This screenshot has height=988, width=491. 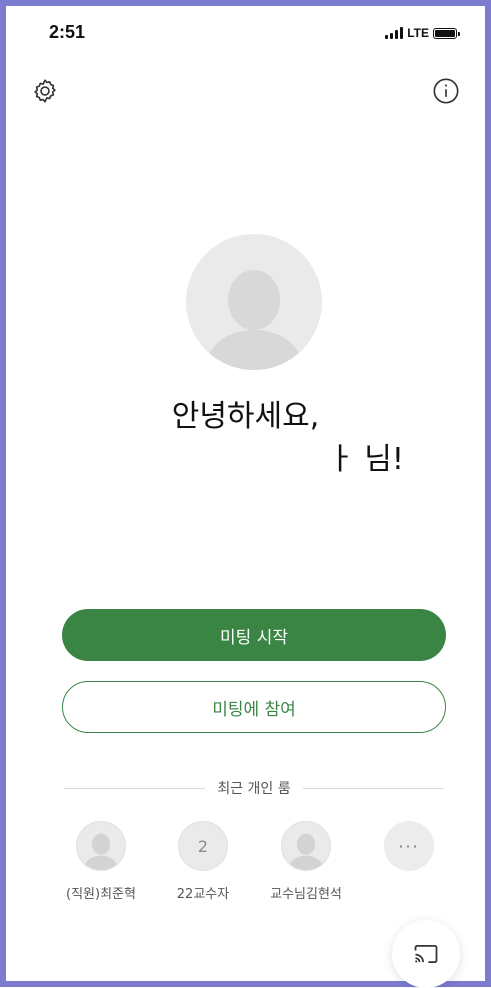 I want to click on status-time: 2:51, so click(x=67, y=32).